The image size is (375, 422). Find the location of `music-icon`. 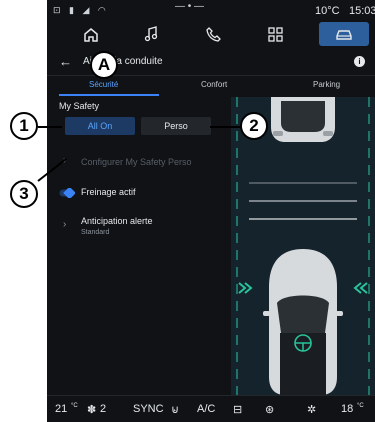

music-icon is located at coordinates (151, 34).